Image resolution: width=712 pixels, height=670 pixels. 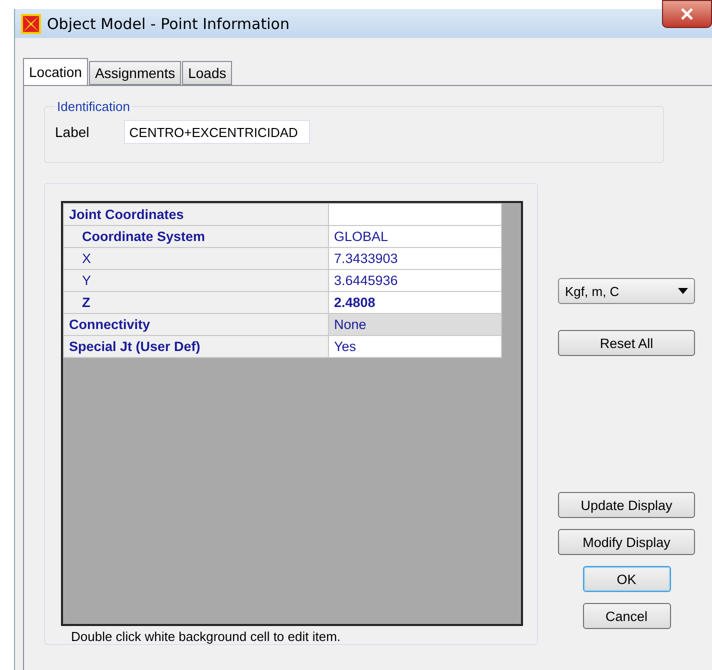 I want to click on caret-icon, so click(x=683, y=291).